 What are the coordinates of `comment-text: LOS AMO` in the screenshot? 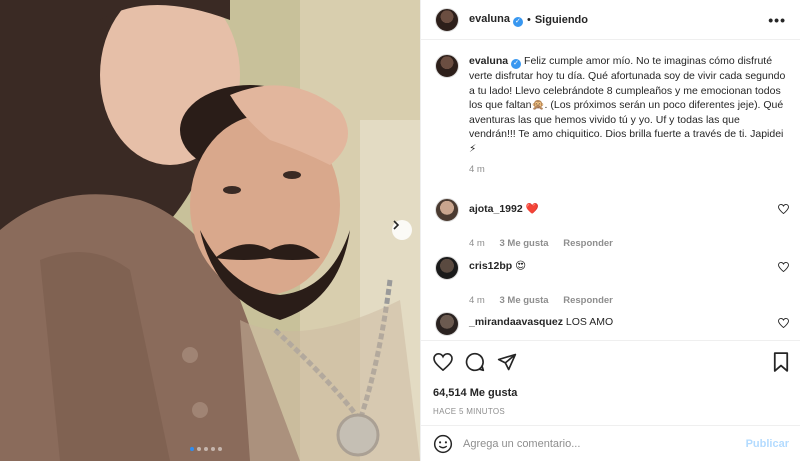 It's located at (589, 322).